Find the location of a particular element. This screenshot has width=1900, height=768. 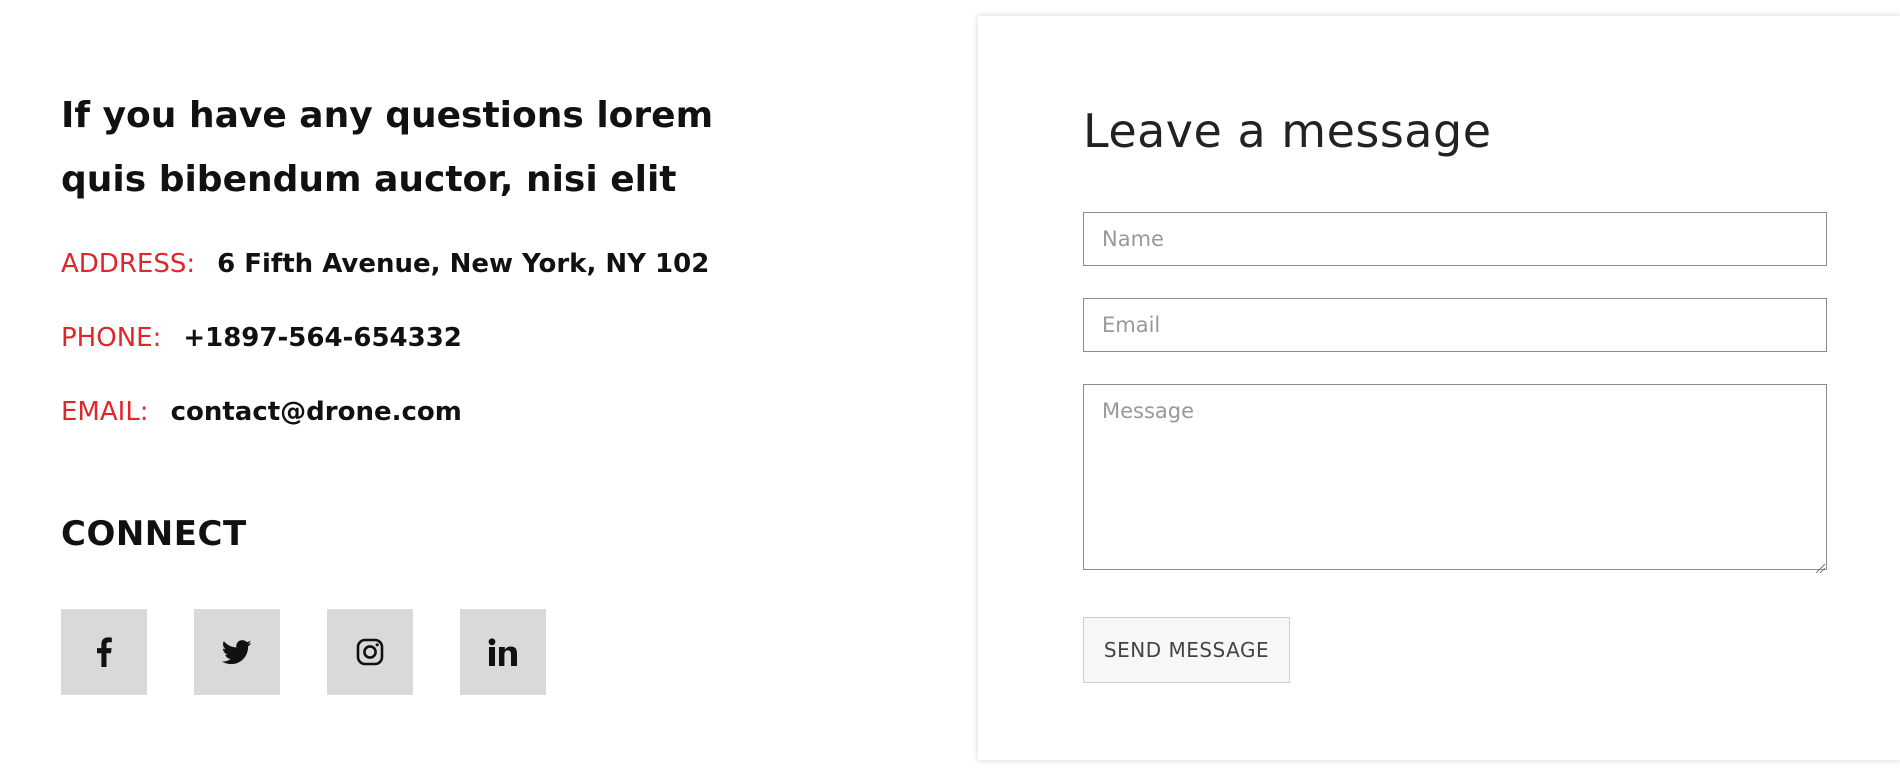

twitter-icon is located at coordinates (237, 652).